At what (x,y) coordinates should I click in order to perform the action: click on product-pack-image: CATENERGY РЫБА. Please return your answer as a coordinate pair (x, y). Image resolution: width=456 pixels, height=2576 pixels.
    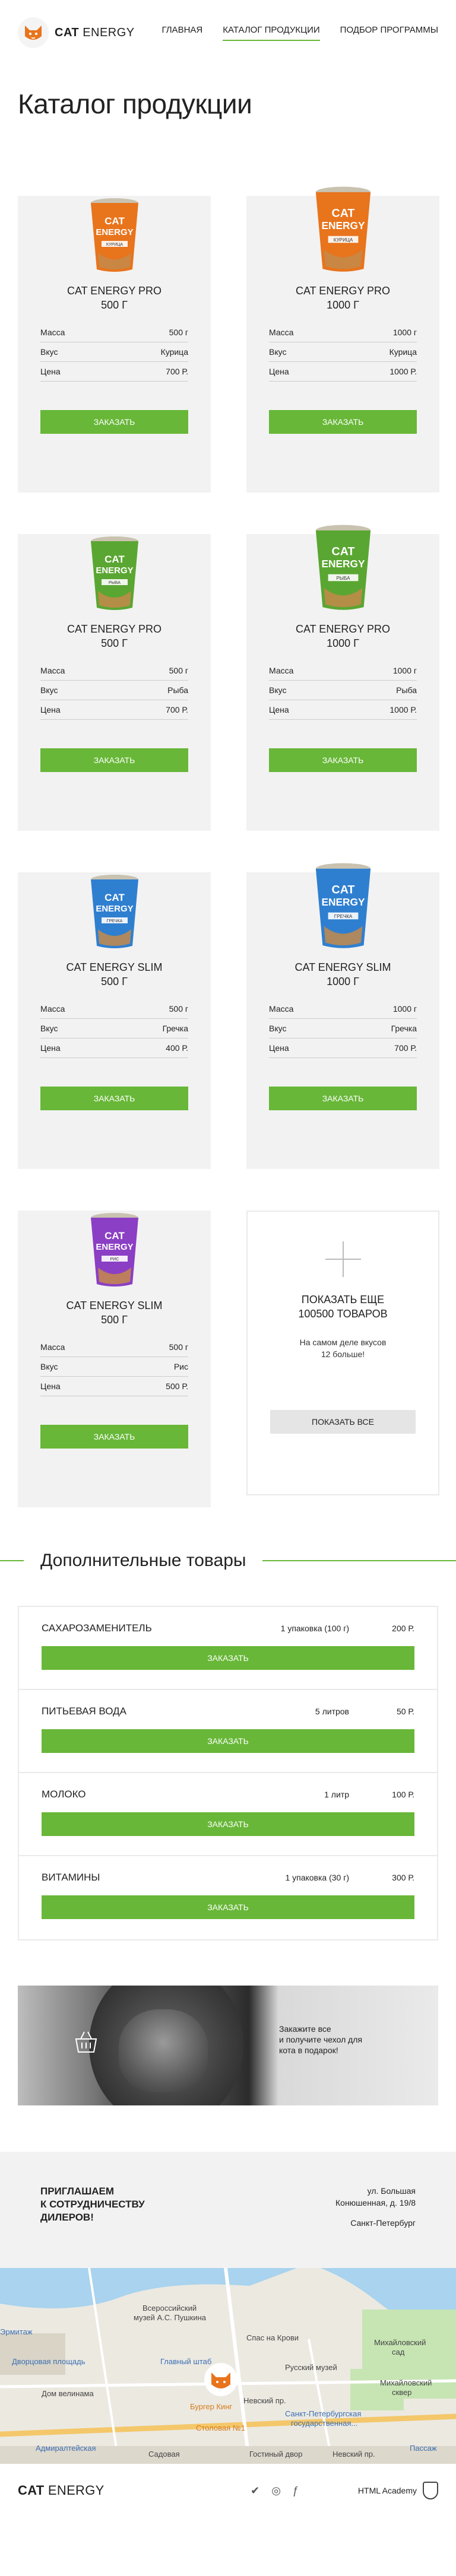
    Looking at the image, I should click on (114, 573).